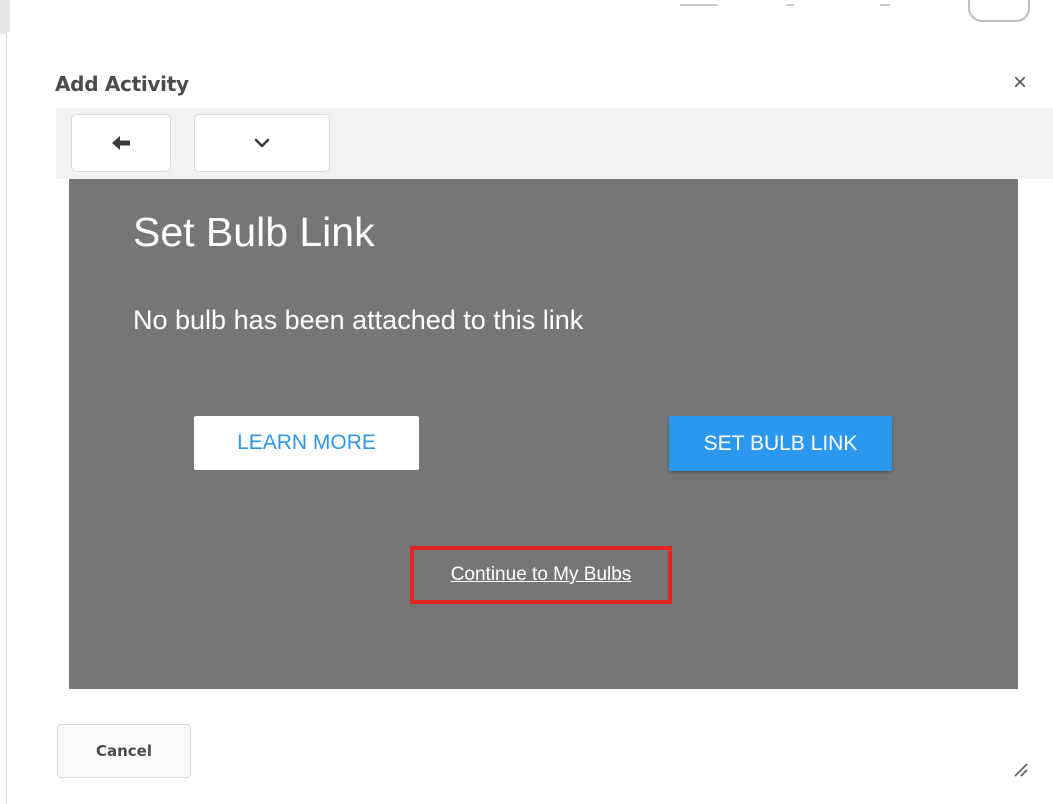 Image resolution: width=1053 pixels, height=804 pixels. I want to click on resize-handle-icon, so click(1021, 768).